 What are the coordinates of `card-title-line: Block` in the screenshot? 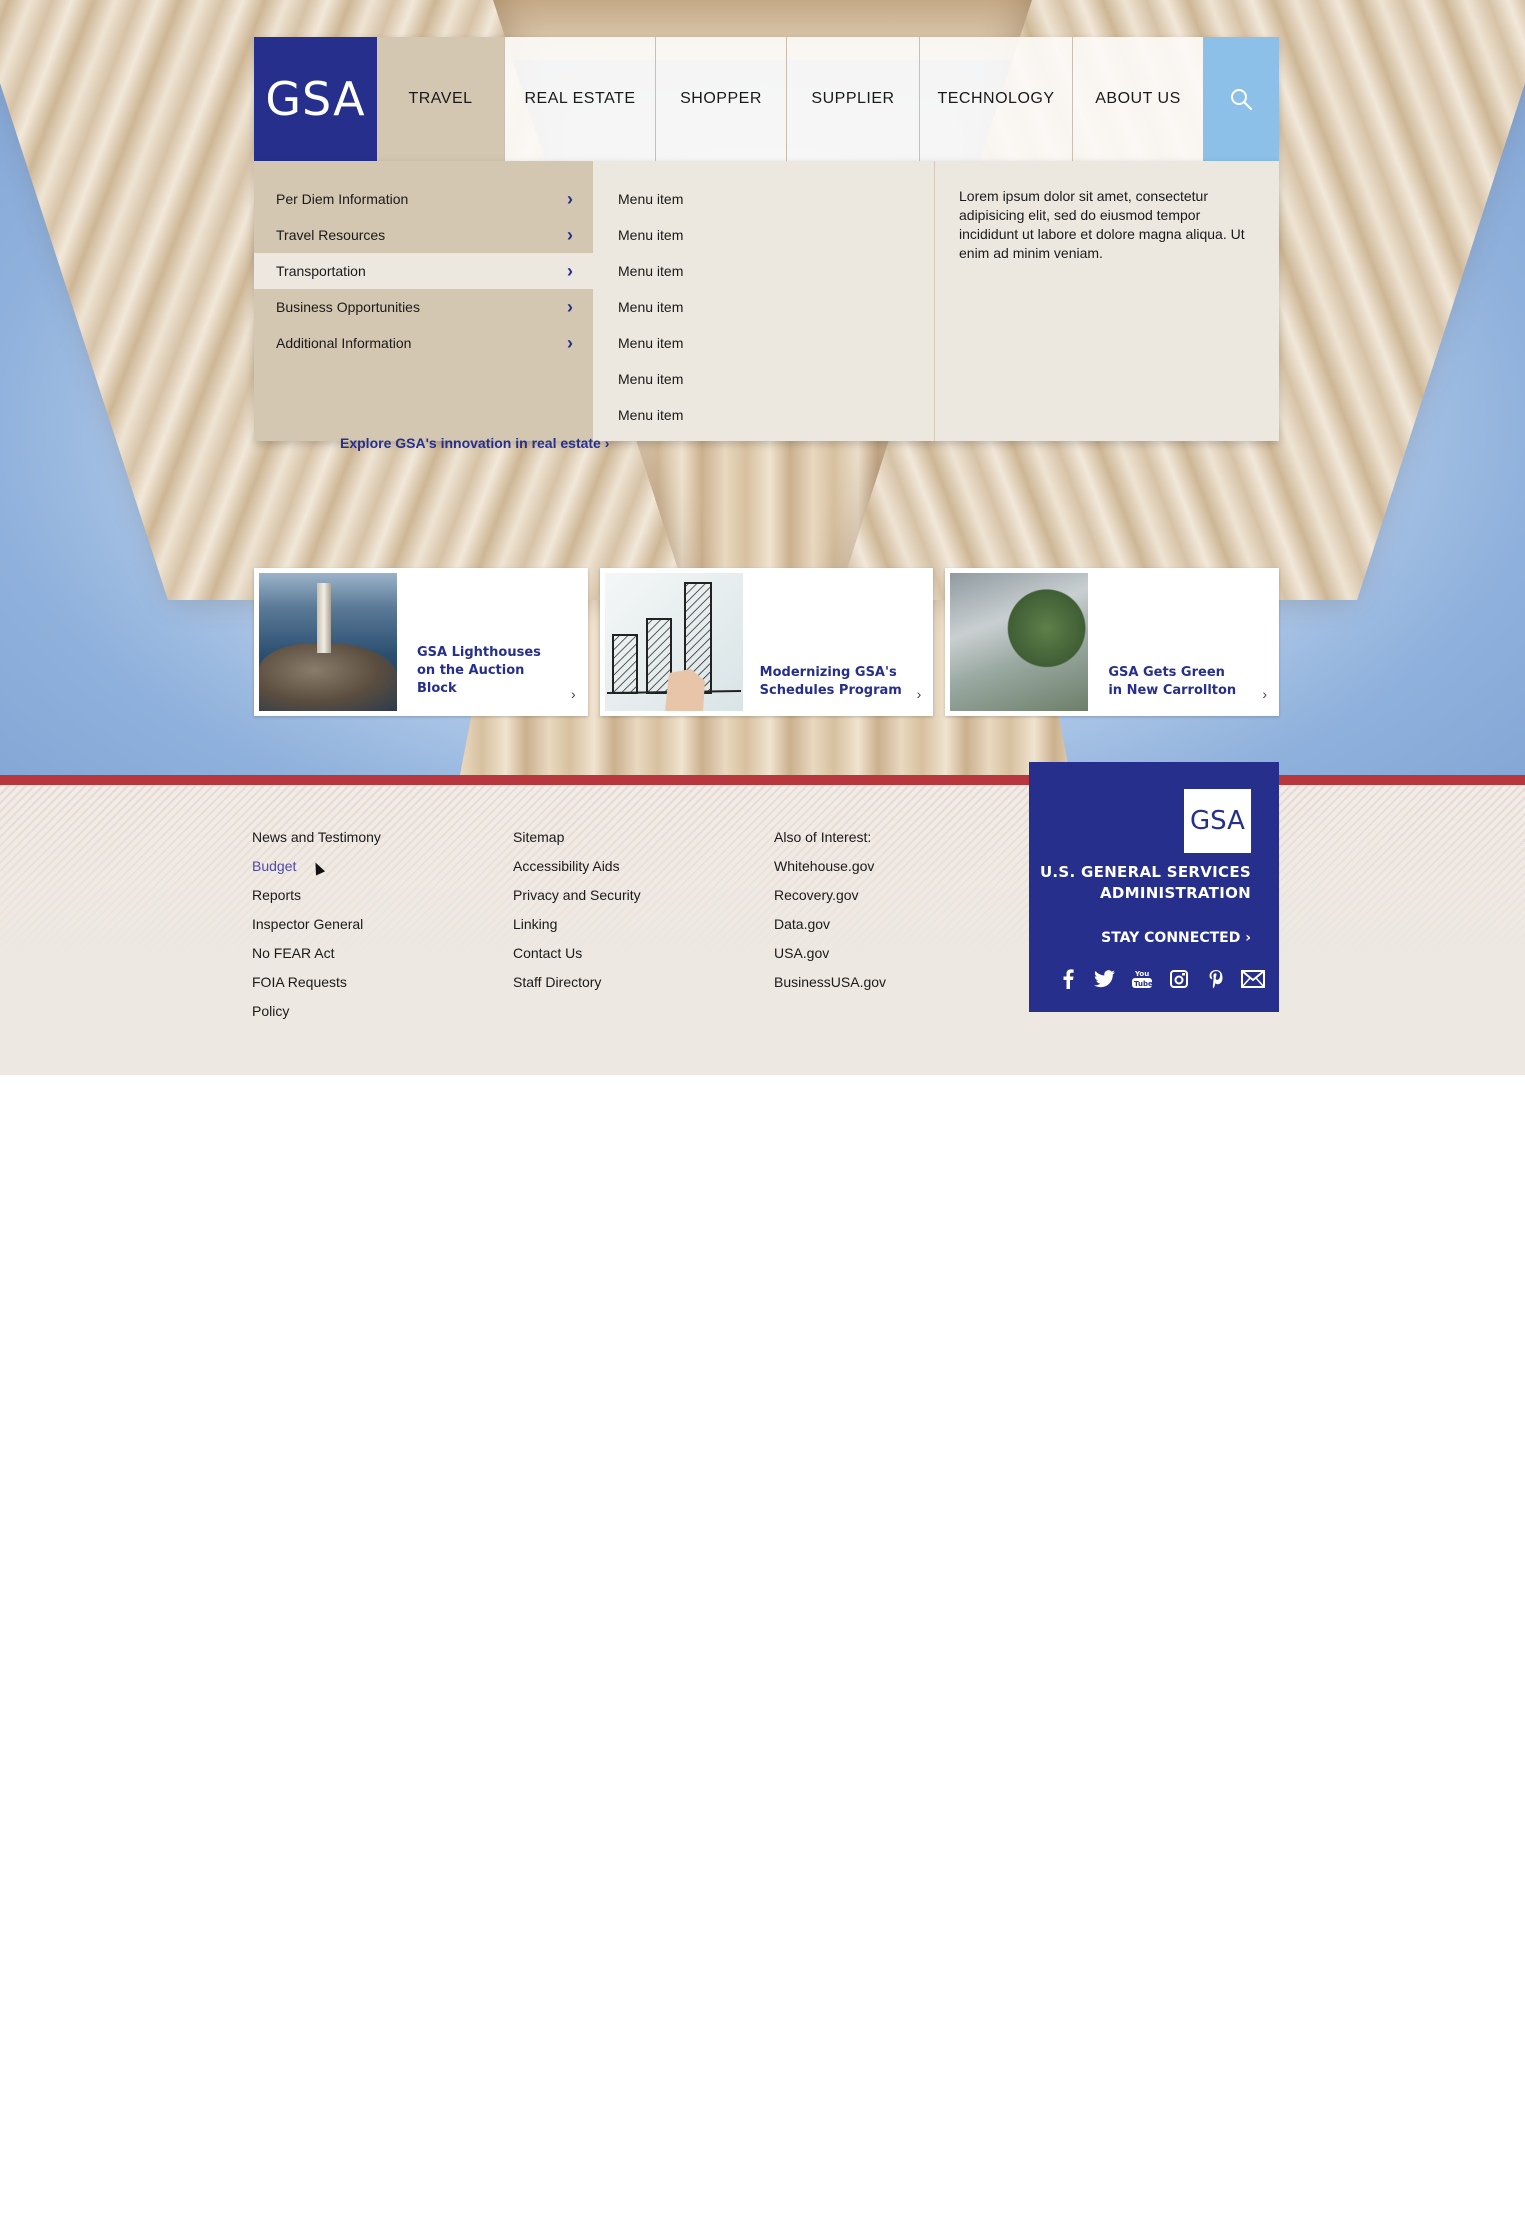 It's located at (437, 688).